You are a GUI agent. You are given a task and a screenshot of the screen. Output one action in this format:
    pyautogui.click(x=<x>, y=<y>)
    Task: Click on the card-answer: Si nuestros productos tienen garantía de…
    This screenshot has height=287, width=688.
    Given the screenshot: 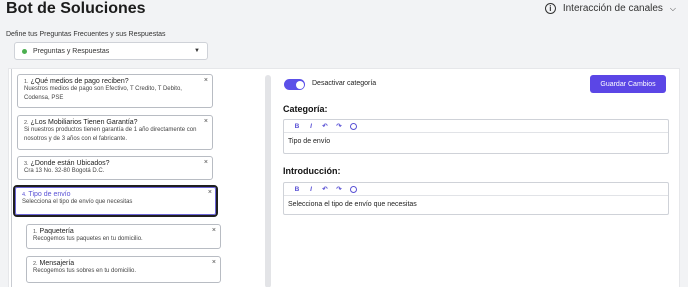 What is the action you would take?
    pyautogui.click(x=110, y=134)
    